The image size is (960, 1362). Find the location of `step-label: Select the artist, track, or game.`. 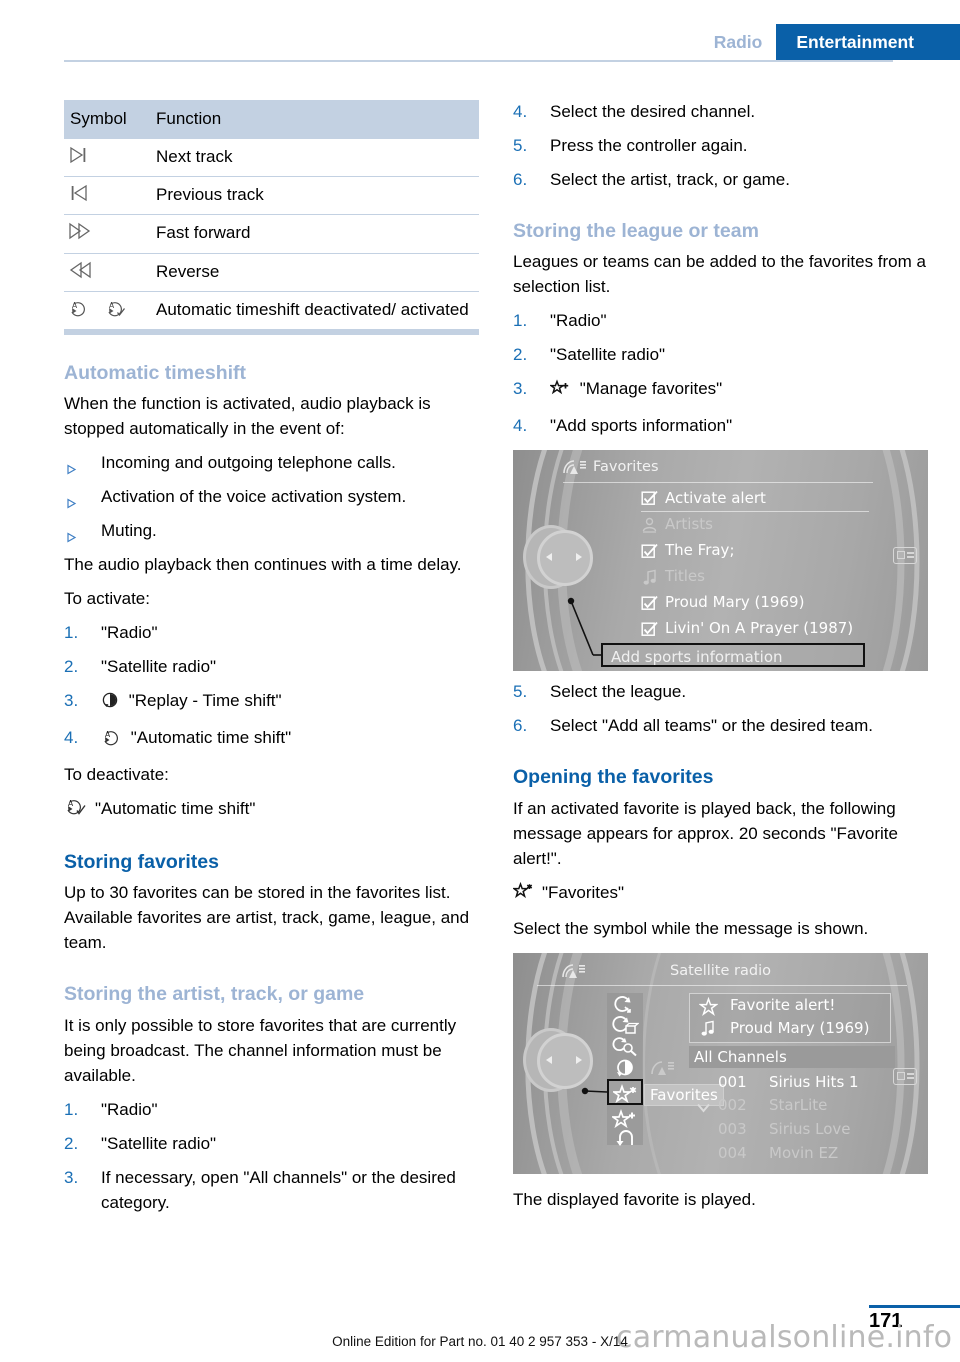

step-label: Select the artist, track, or game. is located at coordinates (670, 179).